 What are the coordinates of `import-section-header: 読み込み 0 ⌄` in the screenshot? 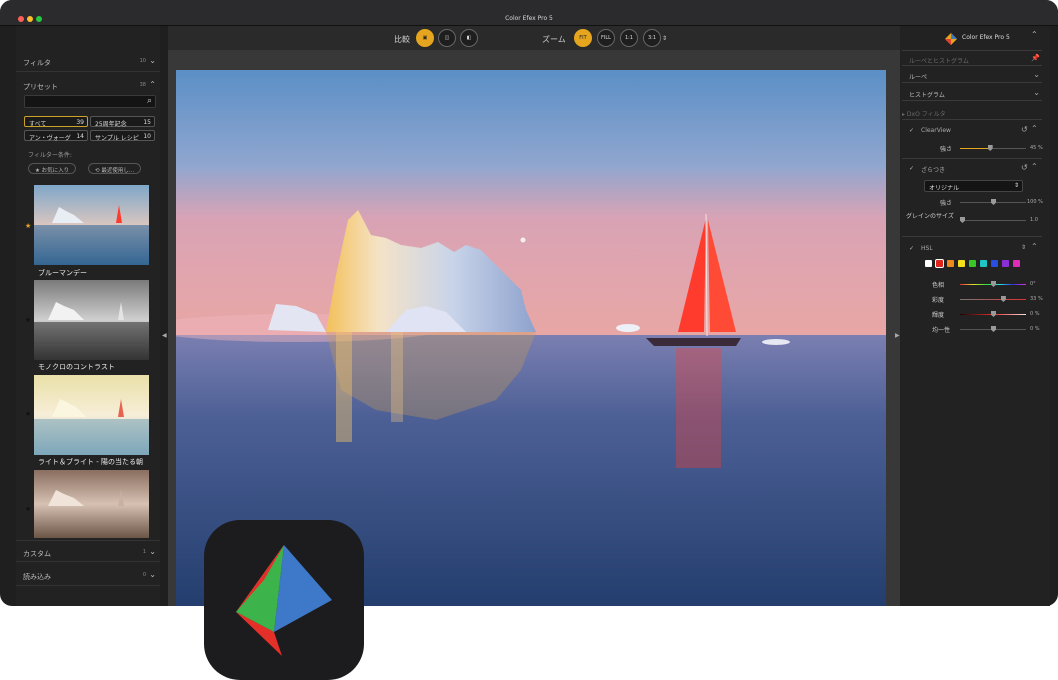 It's located at (88, 575).